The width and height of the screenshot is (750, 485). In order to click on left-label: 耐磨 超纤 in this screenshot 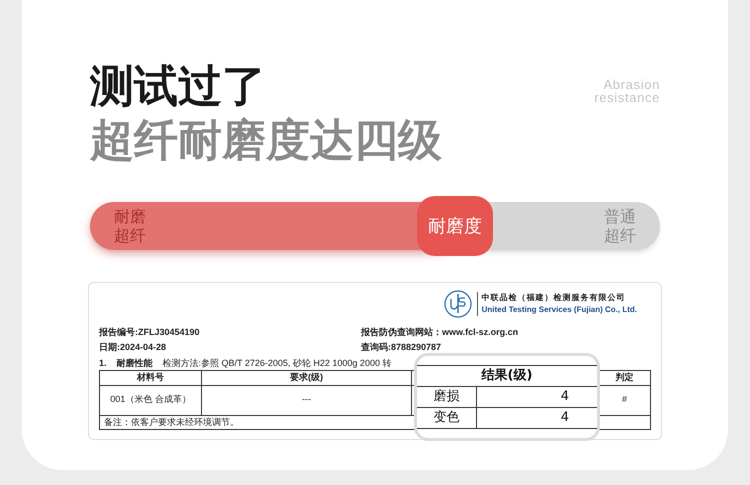, I will do `click(130, 226)`.